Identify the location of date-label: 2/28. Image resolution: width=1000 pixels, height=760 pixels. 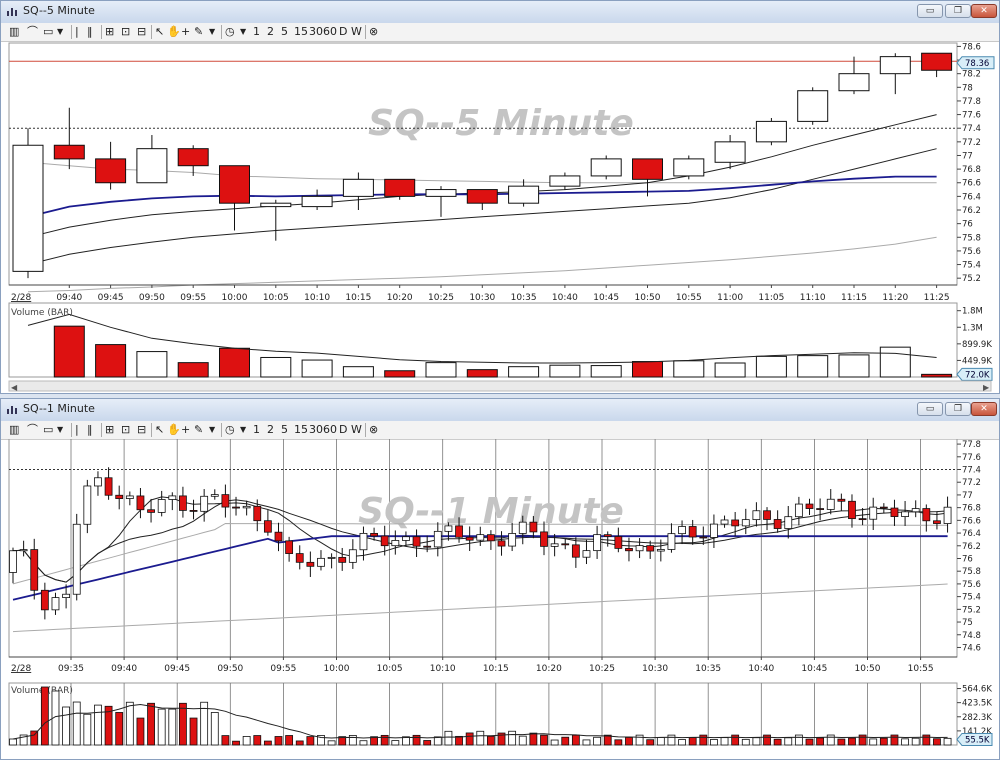
(21, 298).